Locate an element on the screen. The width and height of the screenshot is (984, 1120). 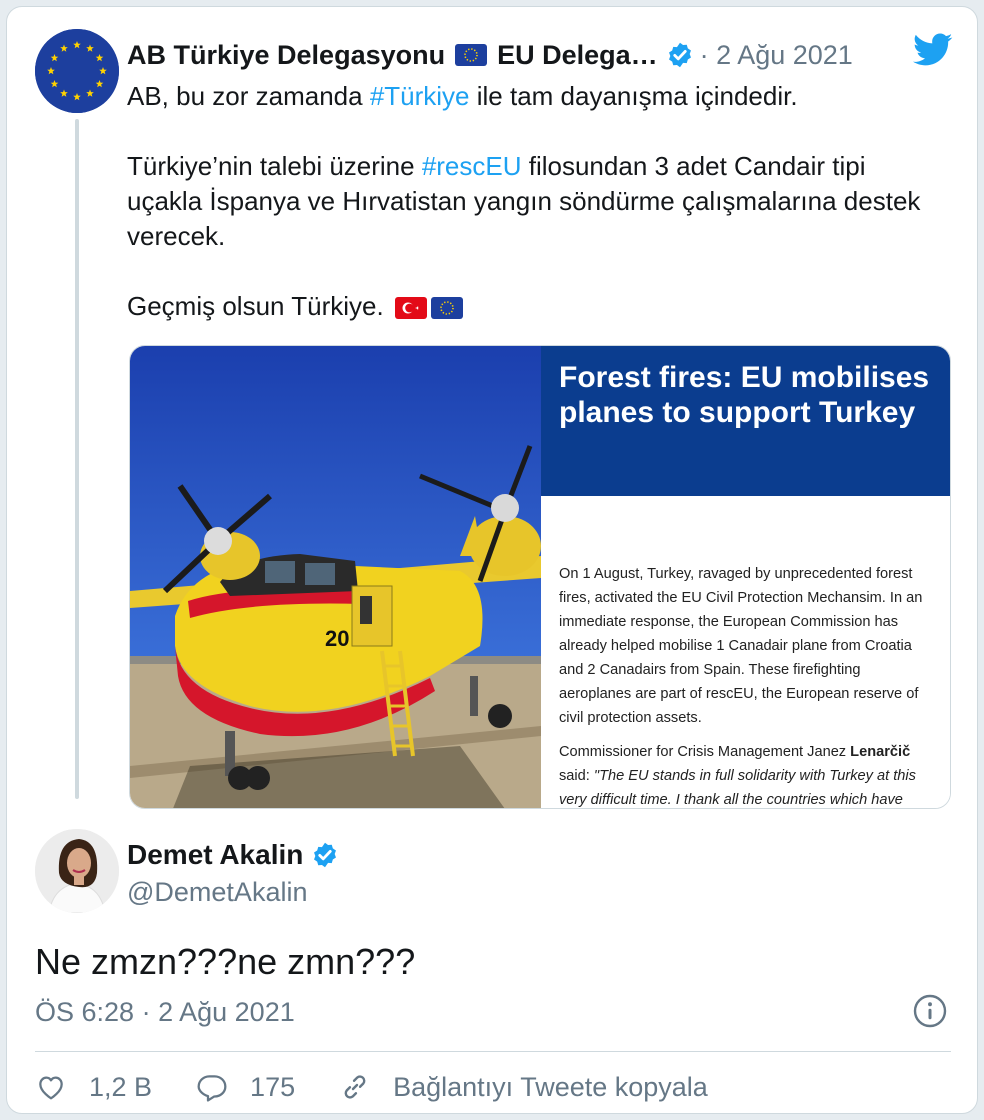
reply-count: 175 is located at coordinates (273, 1086).